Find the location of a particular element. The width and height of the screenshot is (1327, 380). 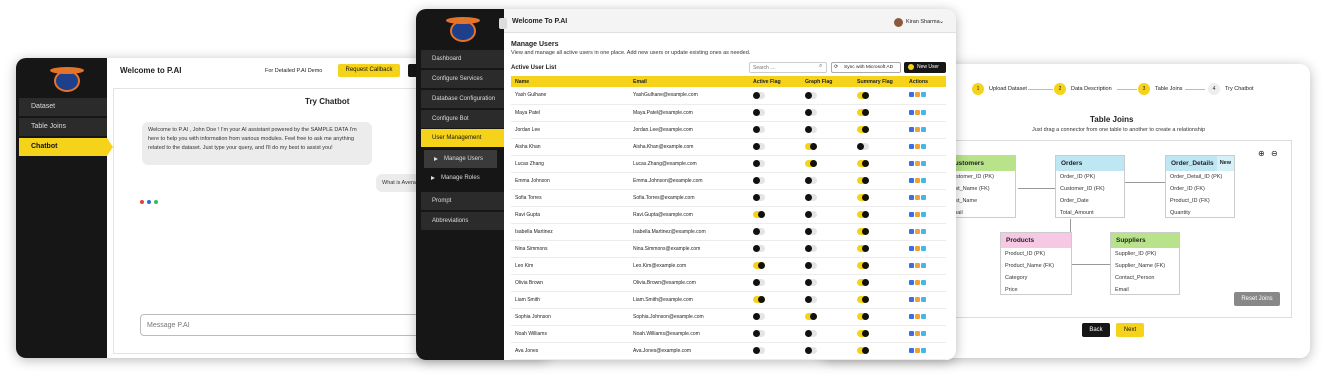

chevron-down-icon: ⌄ is located at coordinates (941, 21).